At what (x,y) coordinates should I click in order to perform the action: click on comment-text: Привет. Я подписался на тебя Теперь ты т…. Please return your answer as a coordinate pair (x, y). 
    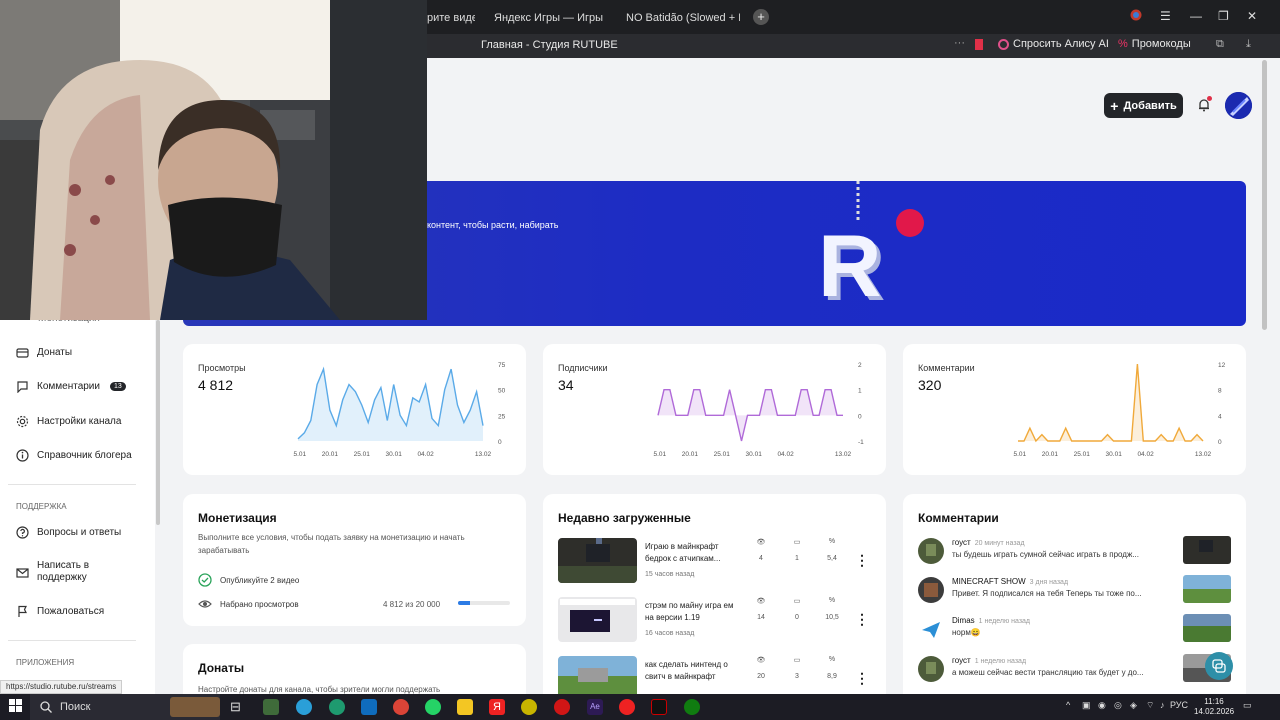
    Looking at the image, I should click on (1047, 593).